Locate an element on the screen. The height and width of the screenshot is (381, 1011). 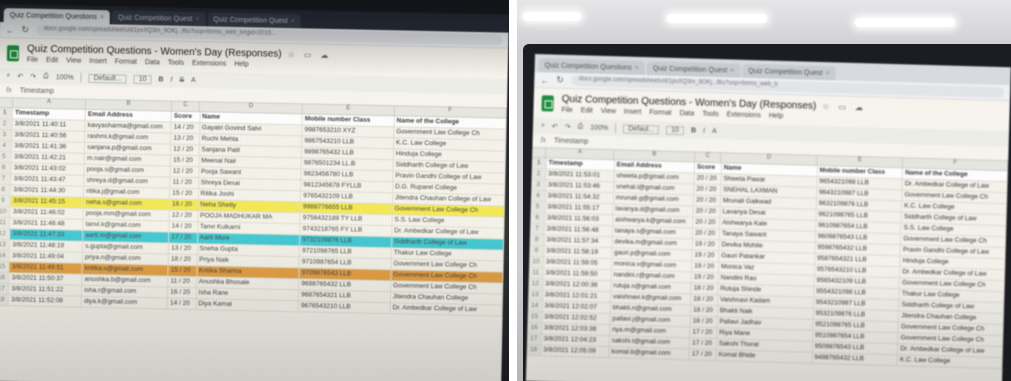
row-number: 9 is located at coordinates (537, 251).